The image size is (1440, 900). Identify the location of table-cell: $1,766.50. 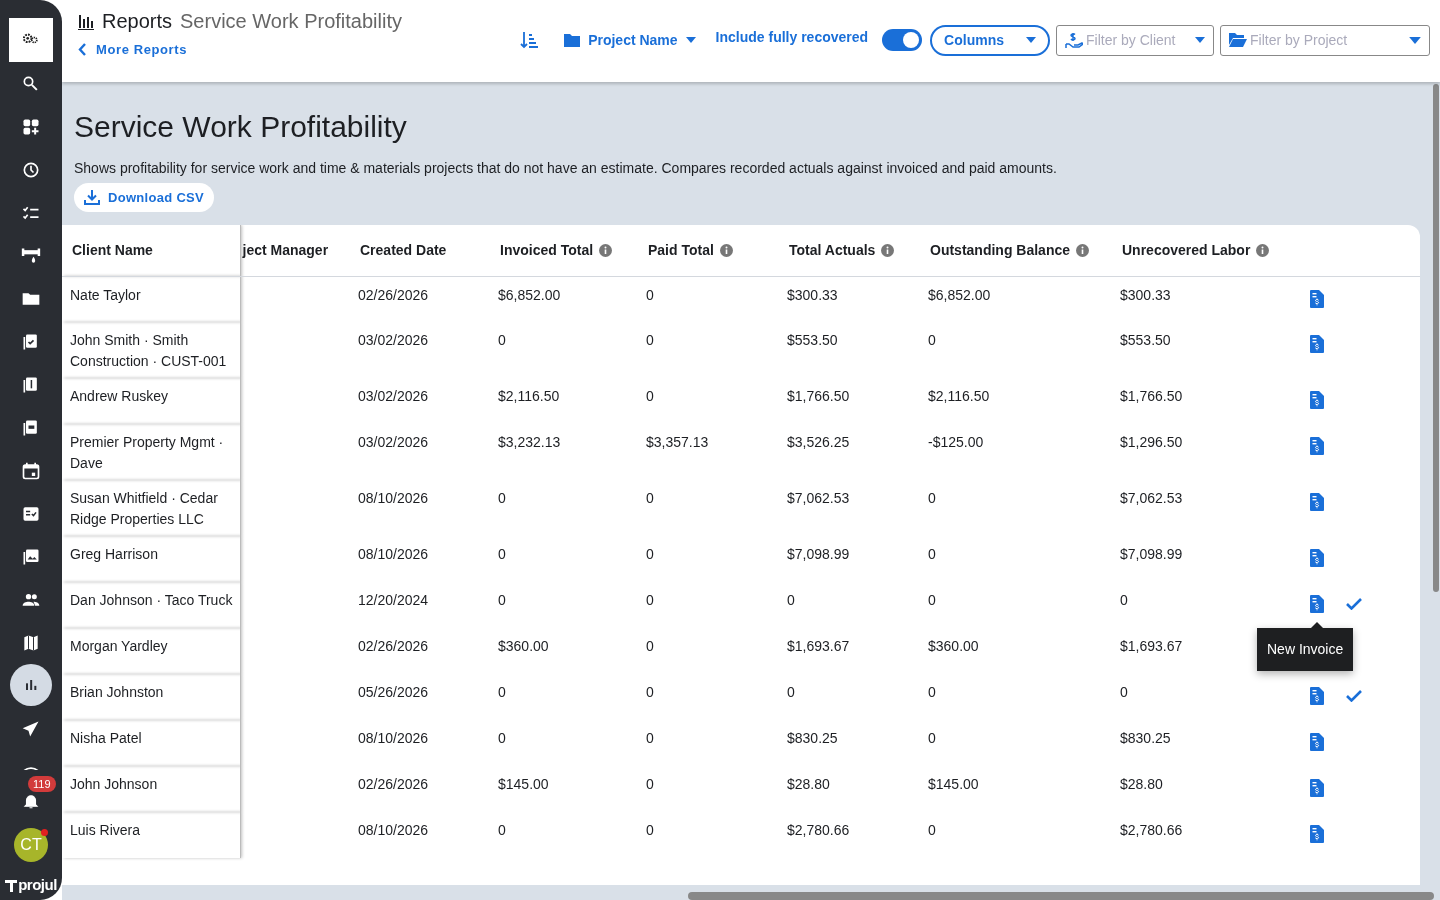
(1151, 396).